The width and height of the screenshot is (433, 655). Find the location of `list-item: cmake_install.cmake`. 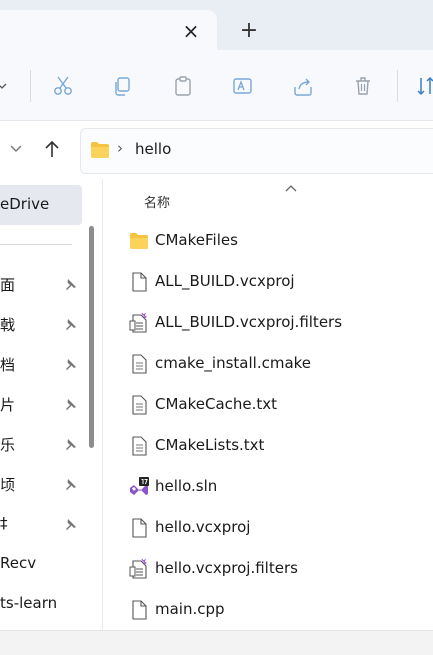

list-item: cmake_install.cmake is located at coordinates (280, 365).